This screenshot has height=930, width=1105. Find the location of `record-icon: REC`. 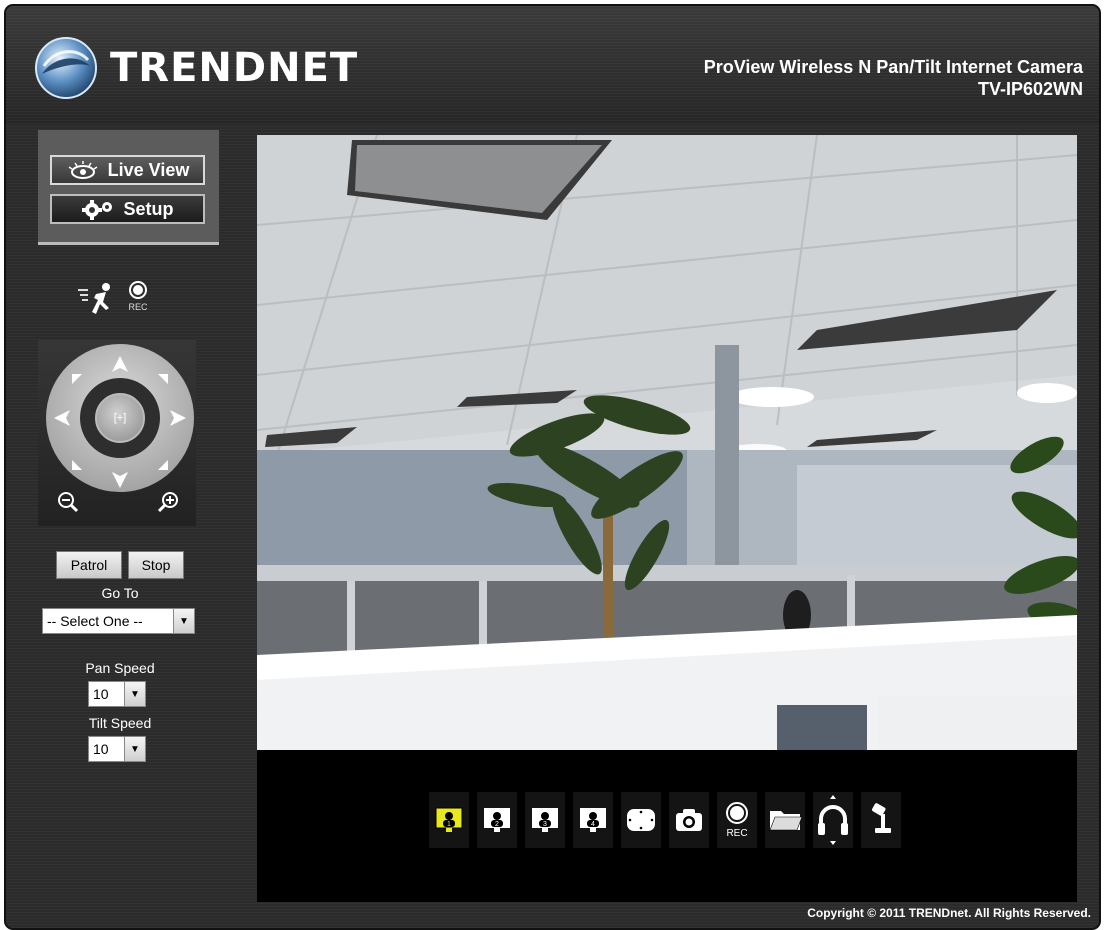

record-icon: REC is located at coordinates (737, 820).